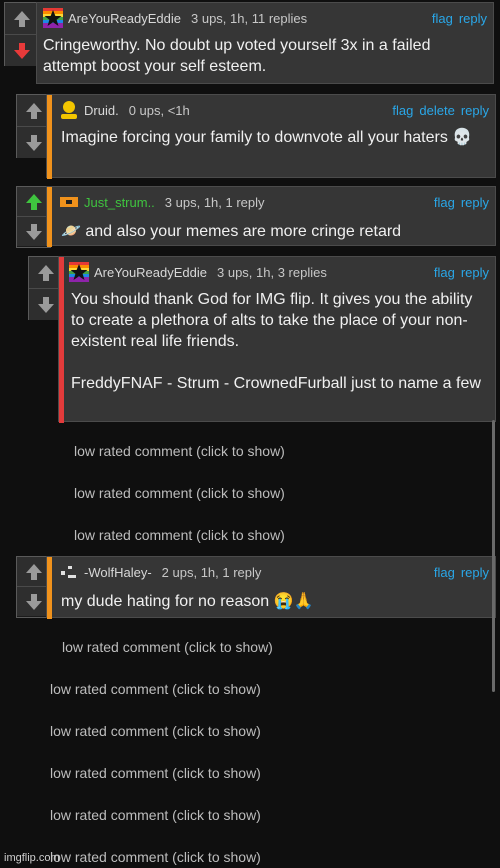  I want to click on scrollbar, so click(493, 556).